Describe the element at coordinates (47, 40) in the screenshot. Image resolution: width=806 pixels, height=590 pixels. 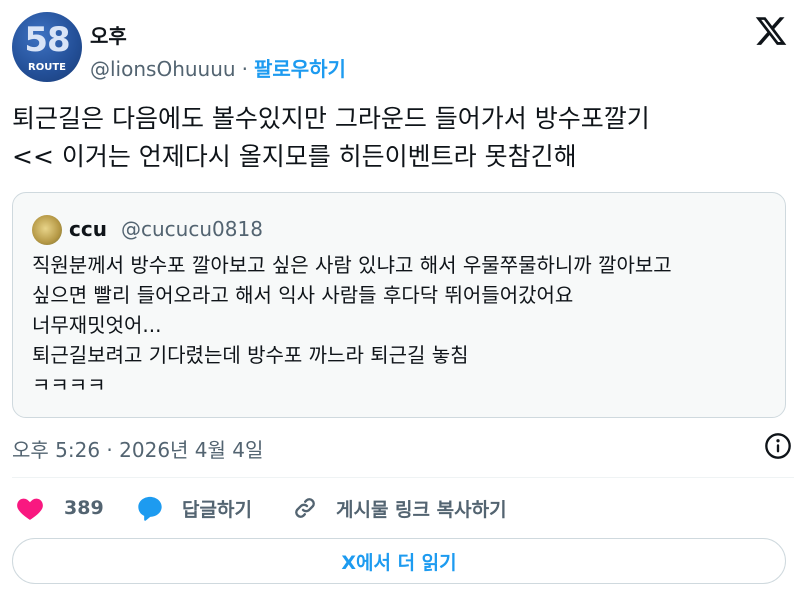
I see `avatar-number: 58` at that location.